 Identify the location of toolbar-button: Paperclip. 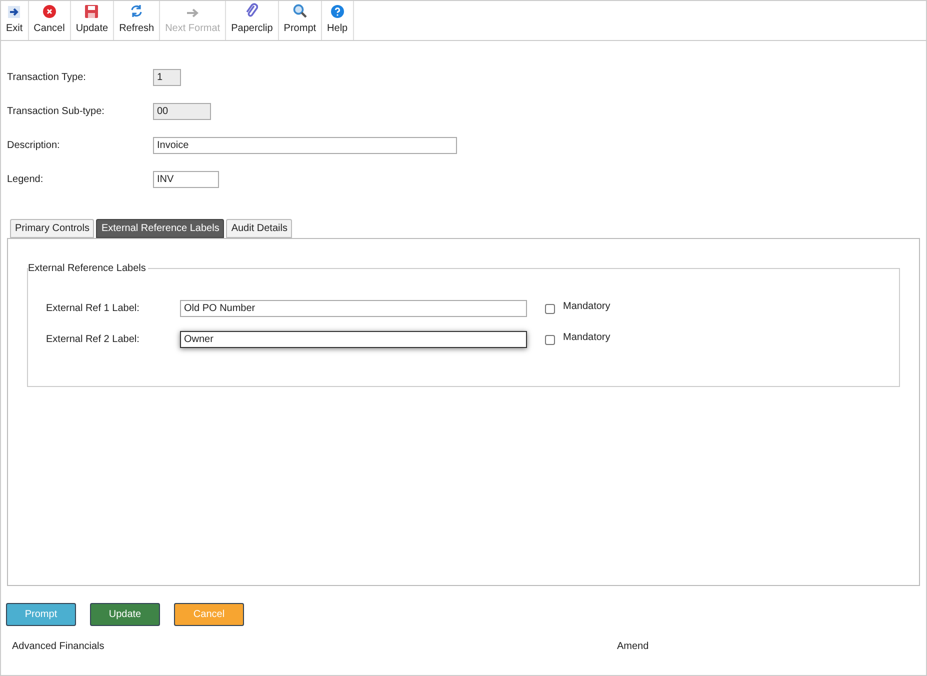
(252, 20).